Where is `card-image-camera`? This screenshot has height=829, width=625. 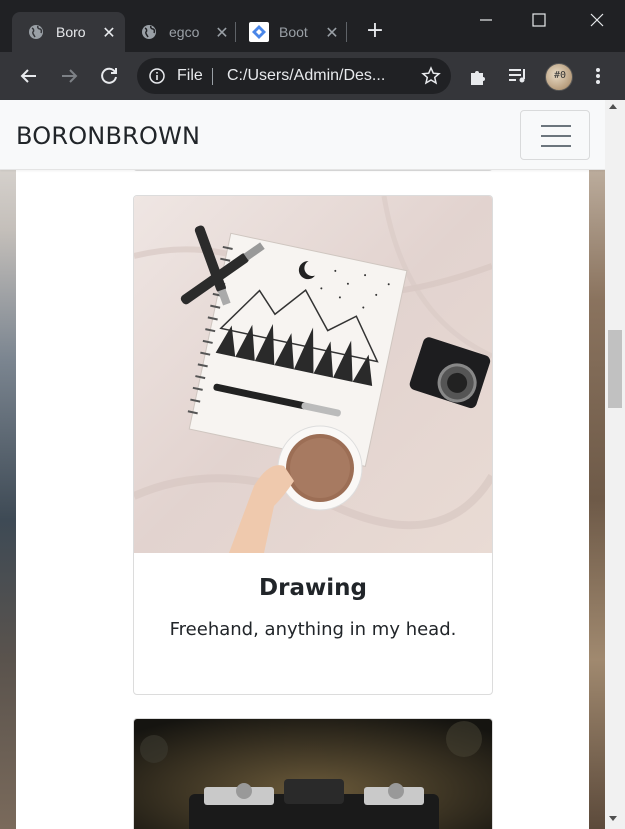
card-image-camera is located at coordinates (313, 774).